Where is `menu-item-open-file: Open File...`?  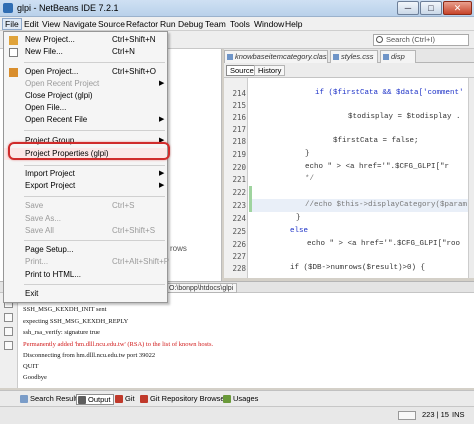
menu-item-open-file: Open File... is located at coordinates (85, 108).